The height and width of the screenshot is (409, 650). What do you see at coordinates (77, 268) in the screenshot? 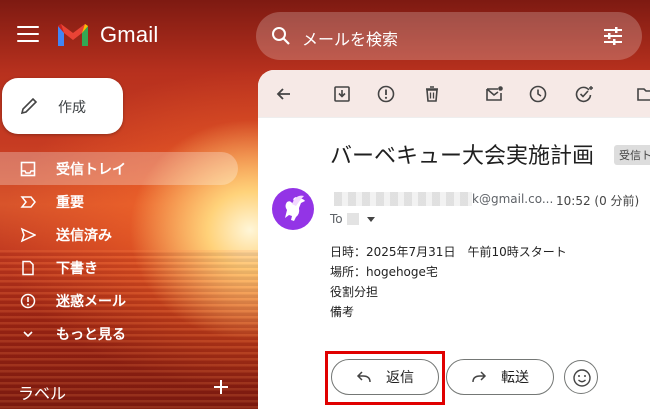
I see `sidebar-item-label: 下書き` at bounding box center [77, 268].